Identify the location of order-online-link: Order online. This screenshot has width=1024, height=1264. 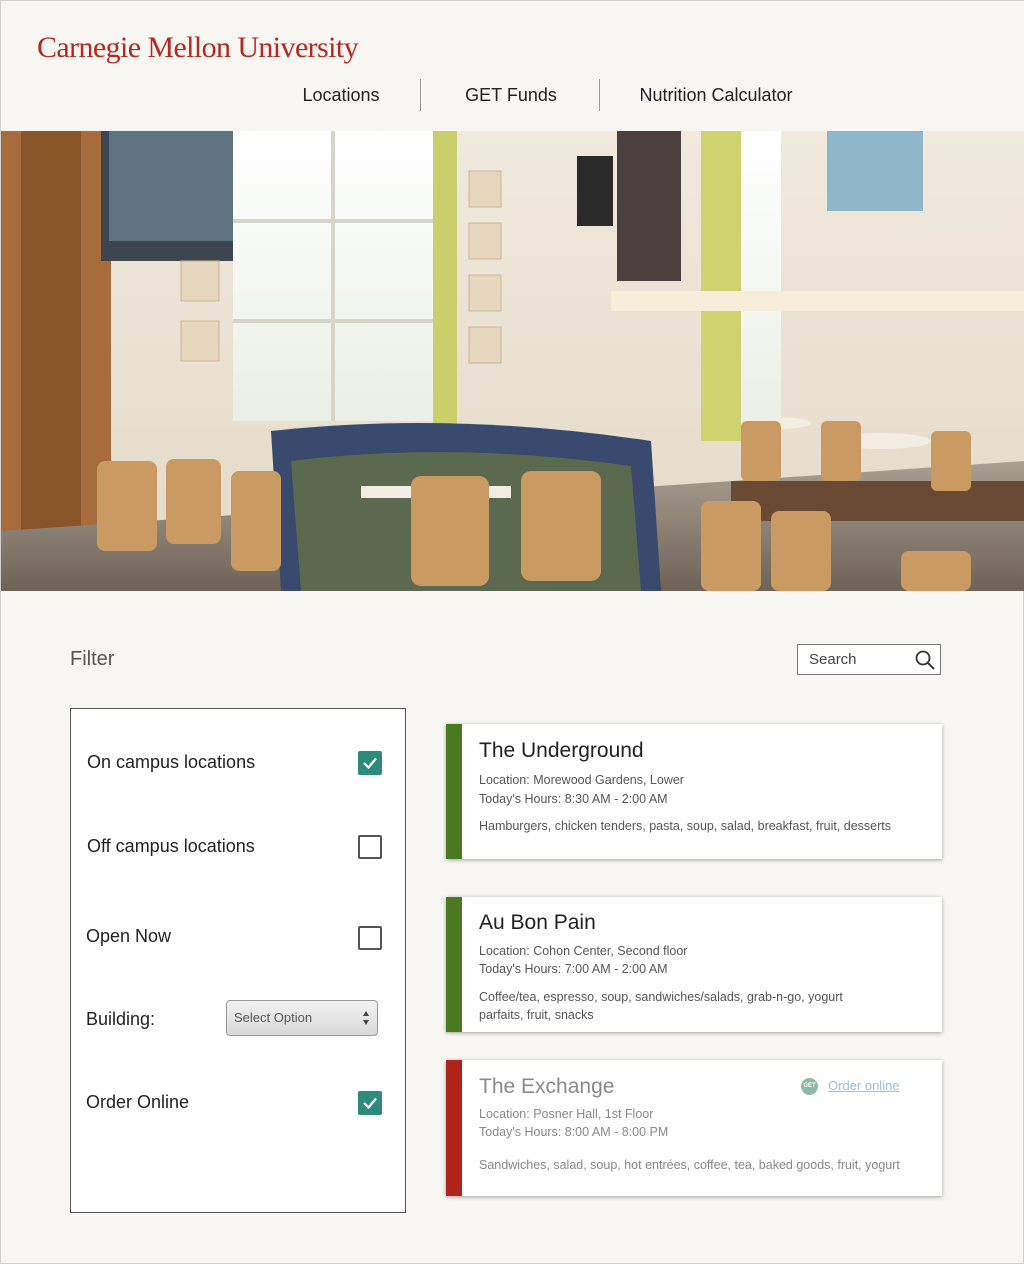
(864, 1085).